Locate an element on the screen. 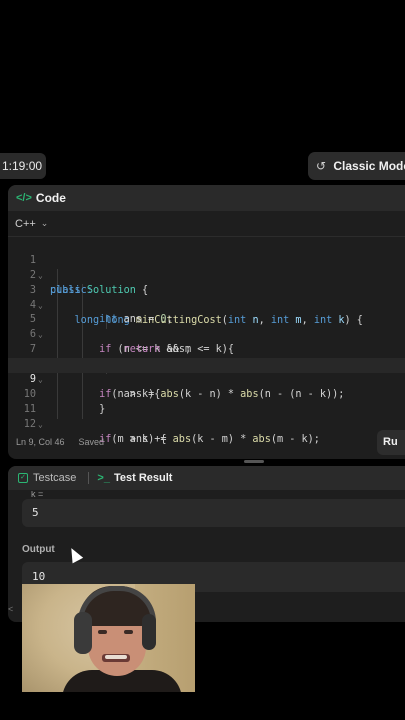 The image size is (405, 720). tab-test-result: >_ Test Result is located at coordinates (134, 478).